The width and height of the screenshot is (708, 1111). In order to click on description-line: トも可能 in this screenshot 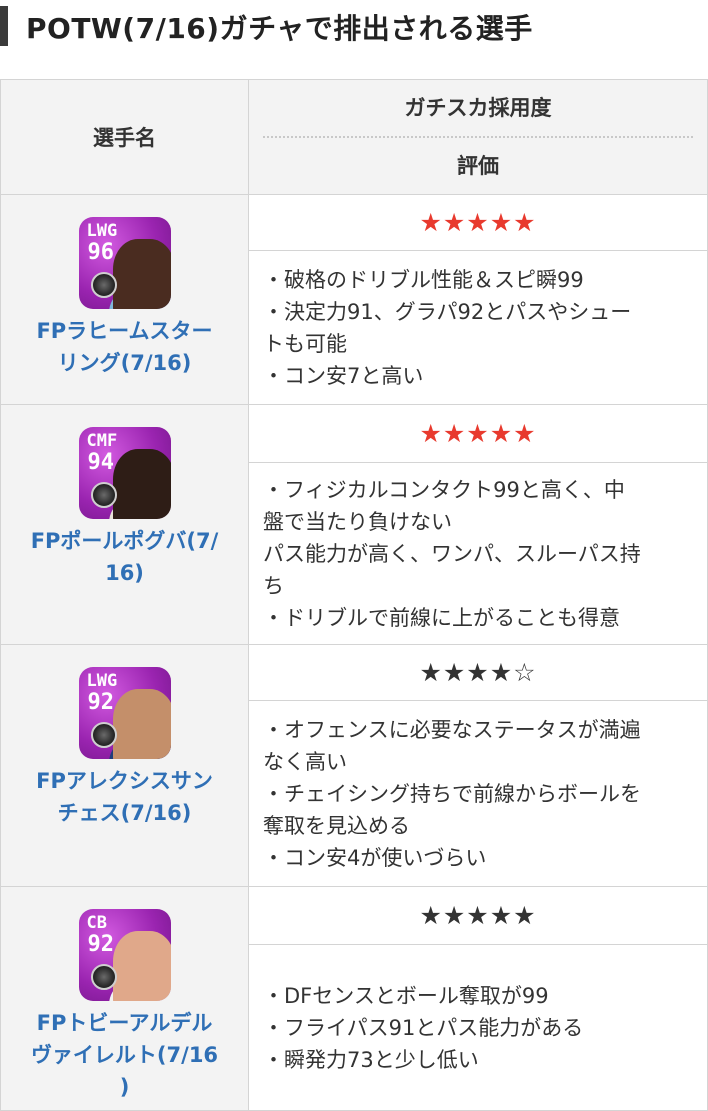, I will do `click(305, 343)`.